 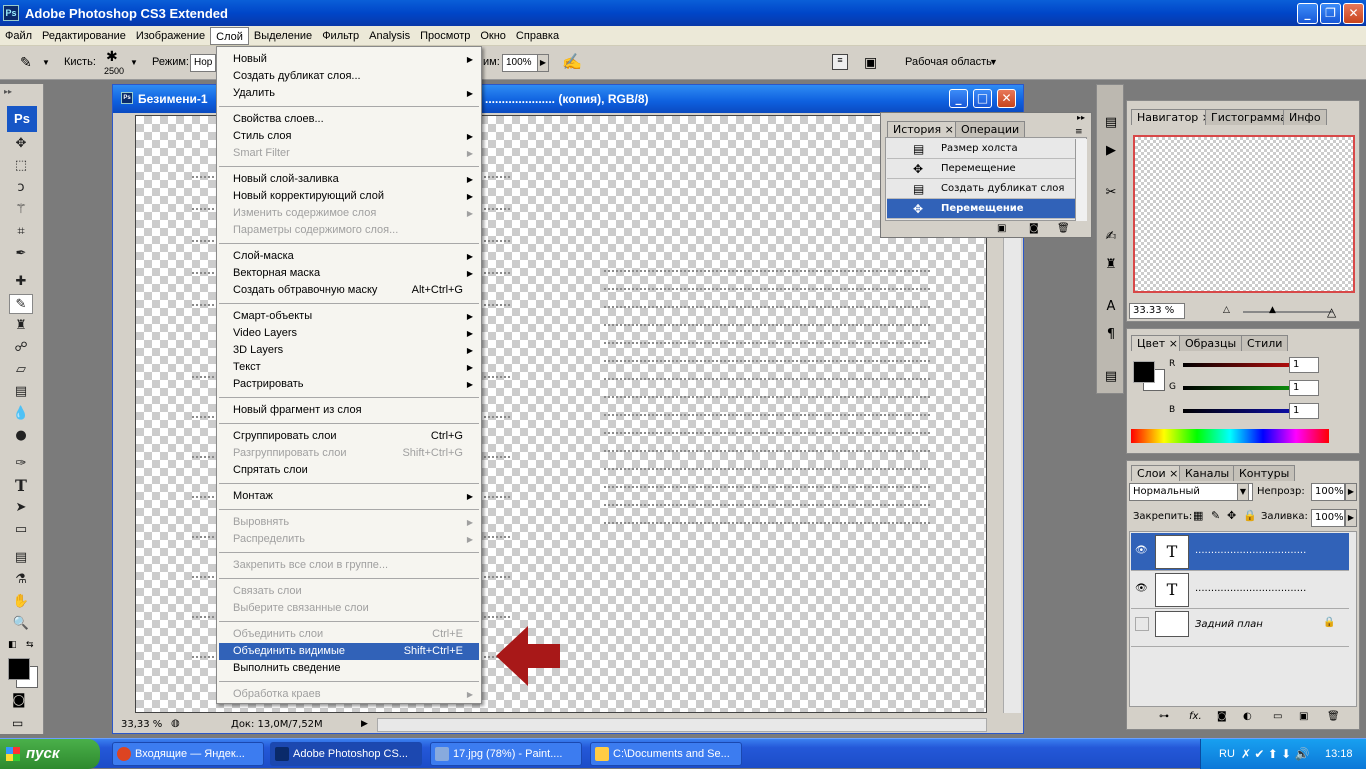 What do you see at coordinates (349, 93) in the screenshot?
I see `layer-menu-item: Удалить ▶` at bounding box center [349, 93].